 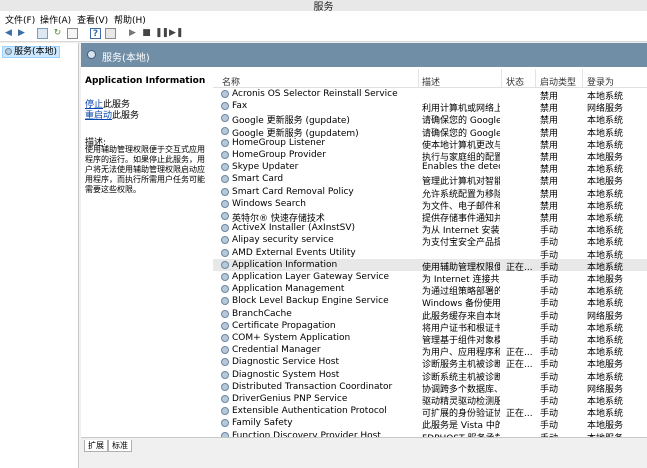 What do you see at coordinates (312, 386) in the screenshot?
I see `service-name: Distributed Transaction Coordinator` at bounding box center [312, 386].